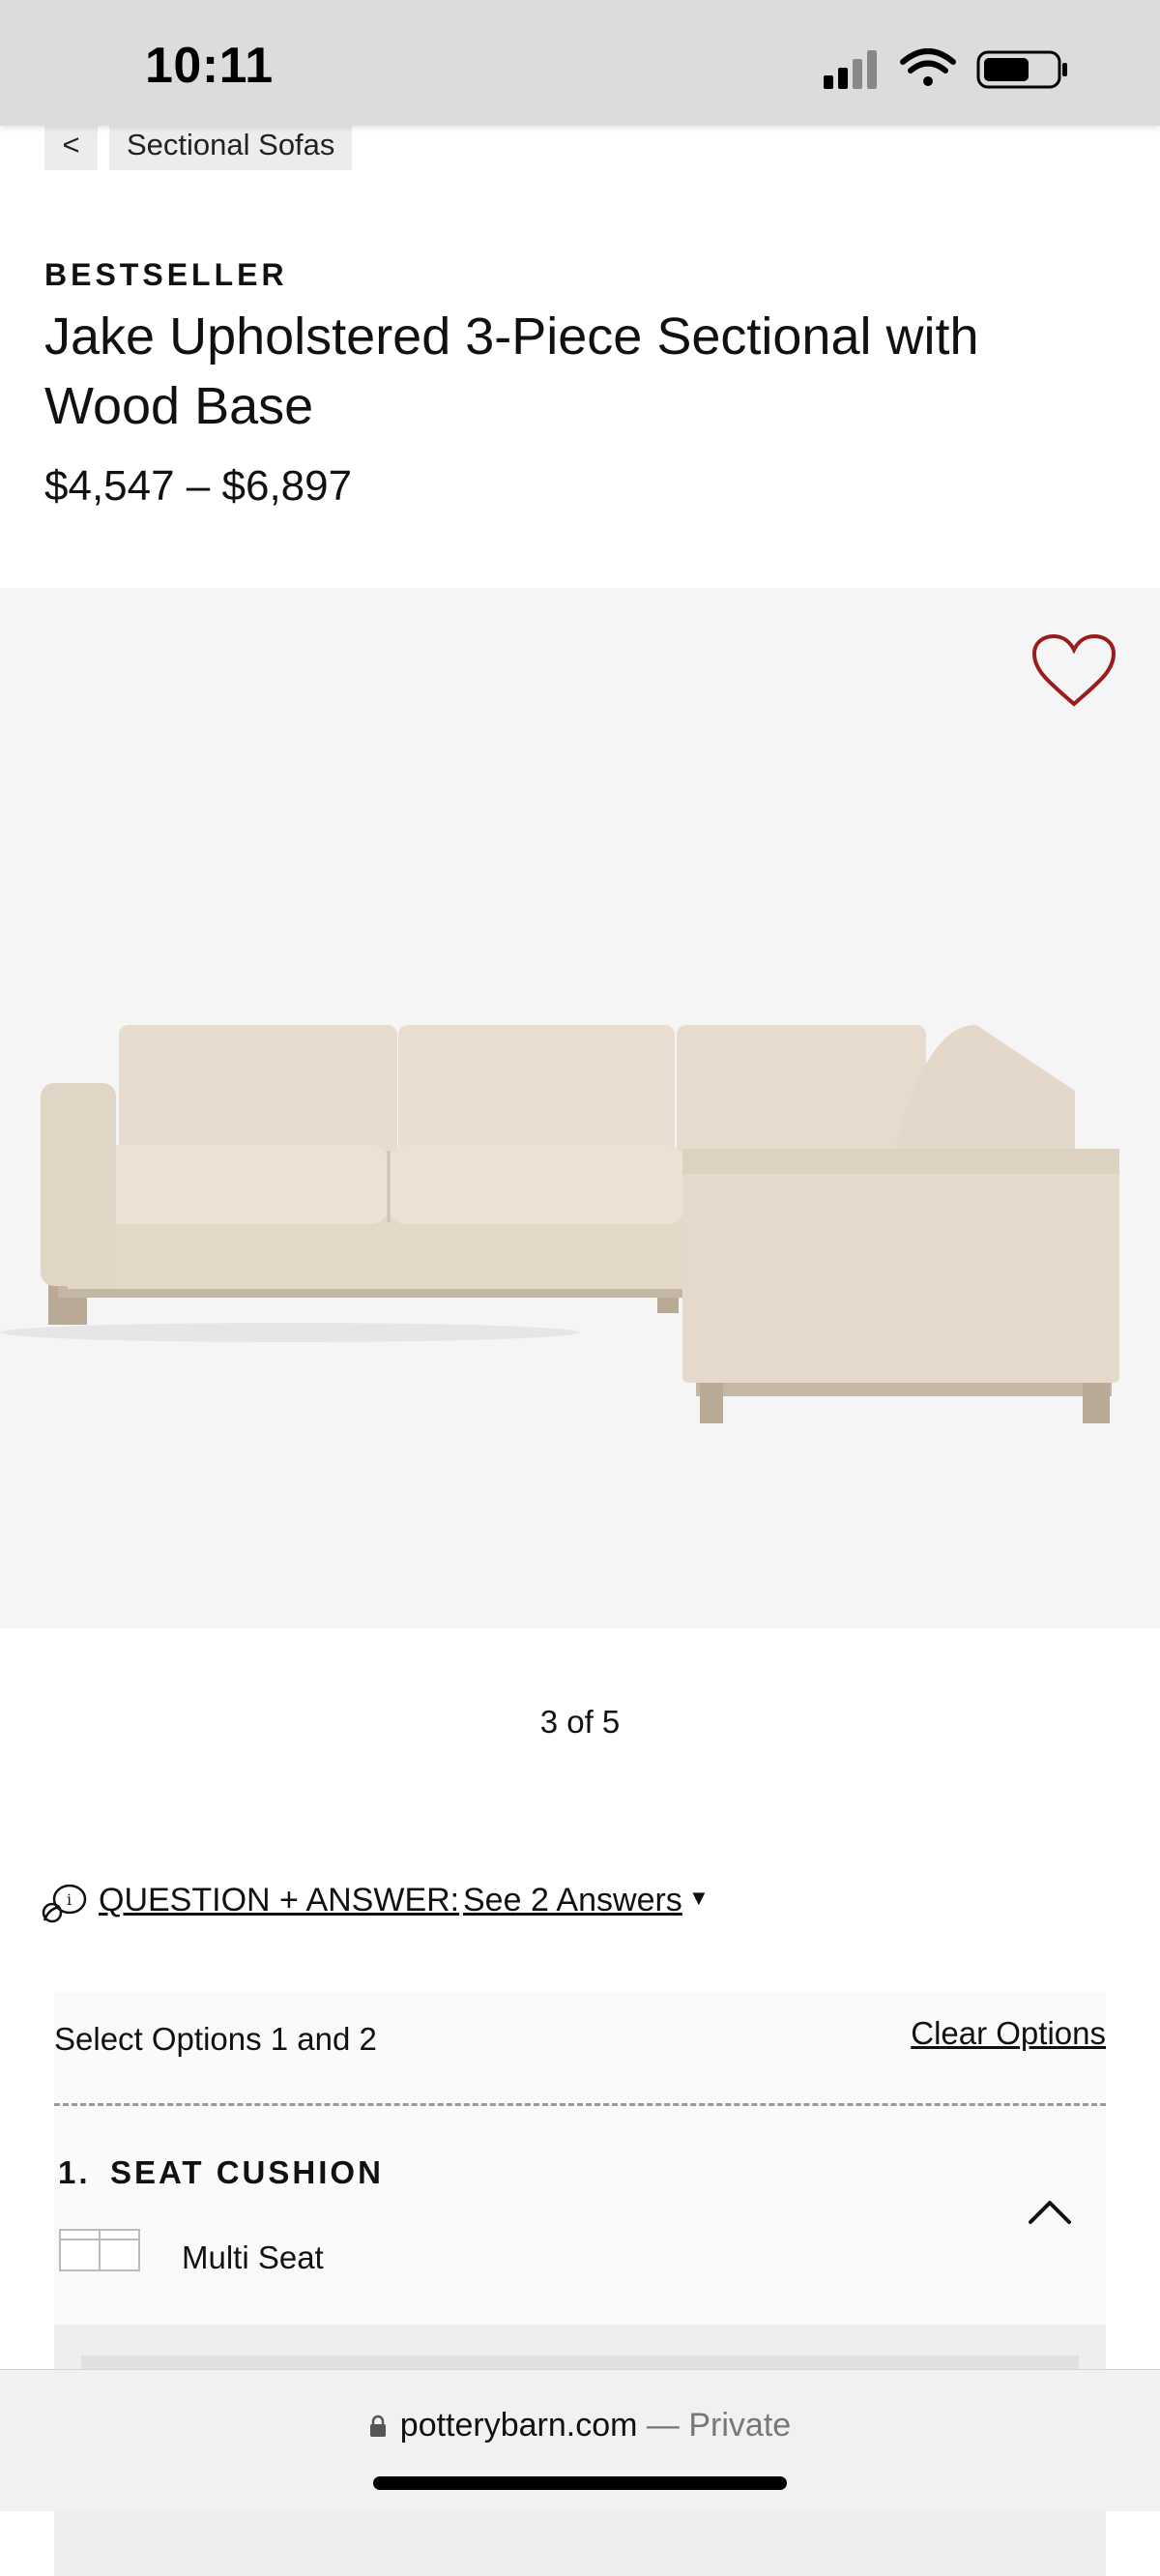  Describe the element at coordinates (166, 274) in the screenshot. I see `bestseller-badge: BESTSELLER` at that location.